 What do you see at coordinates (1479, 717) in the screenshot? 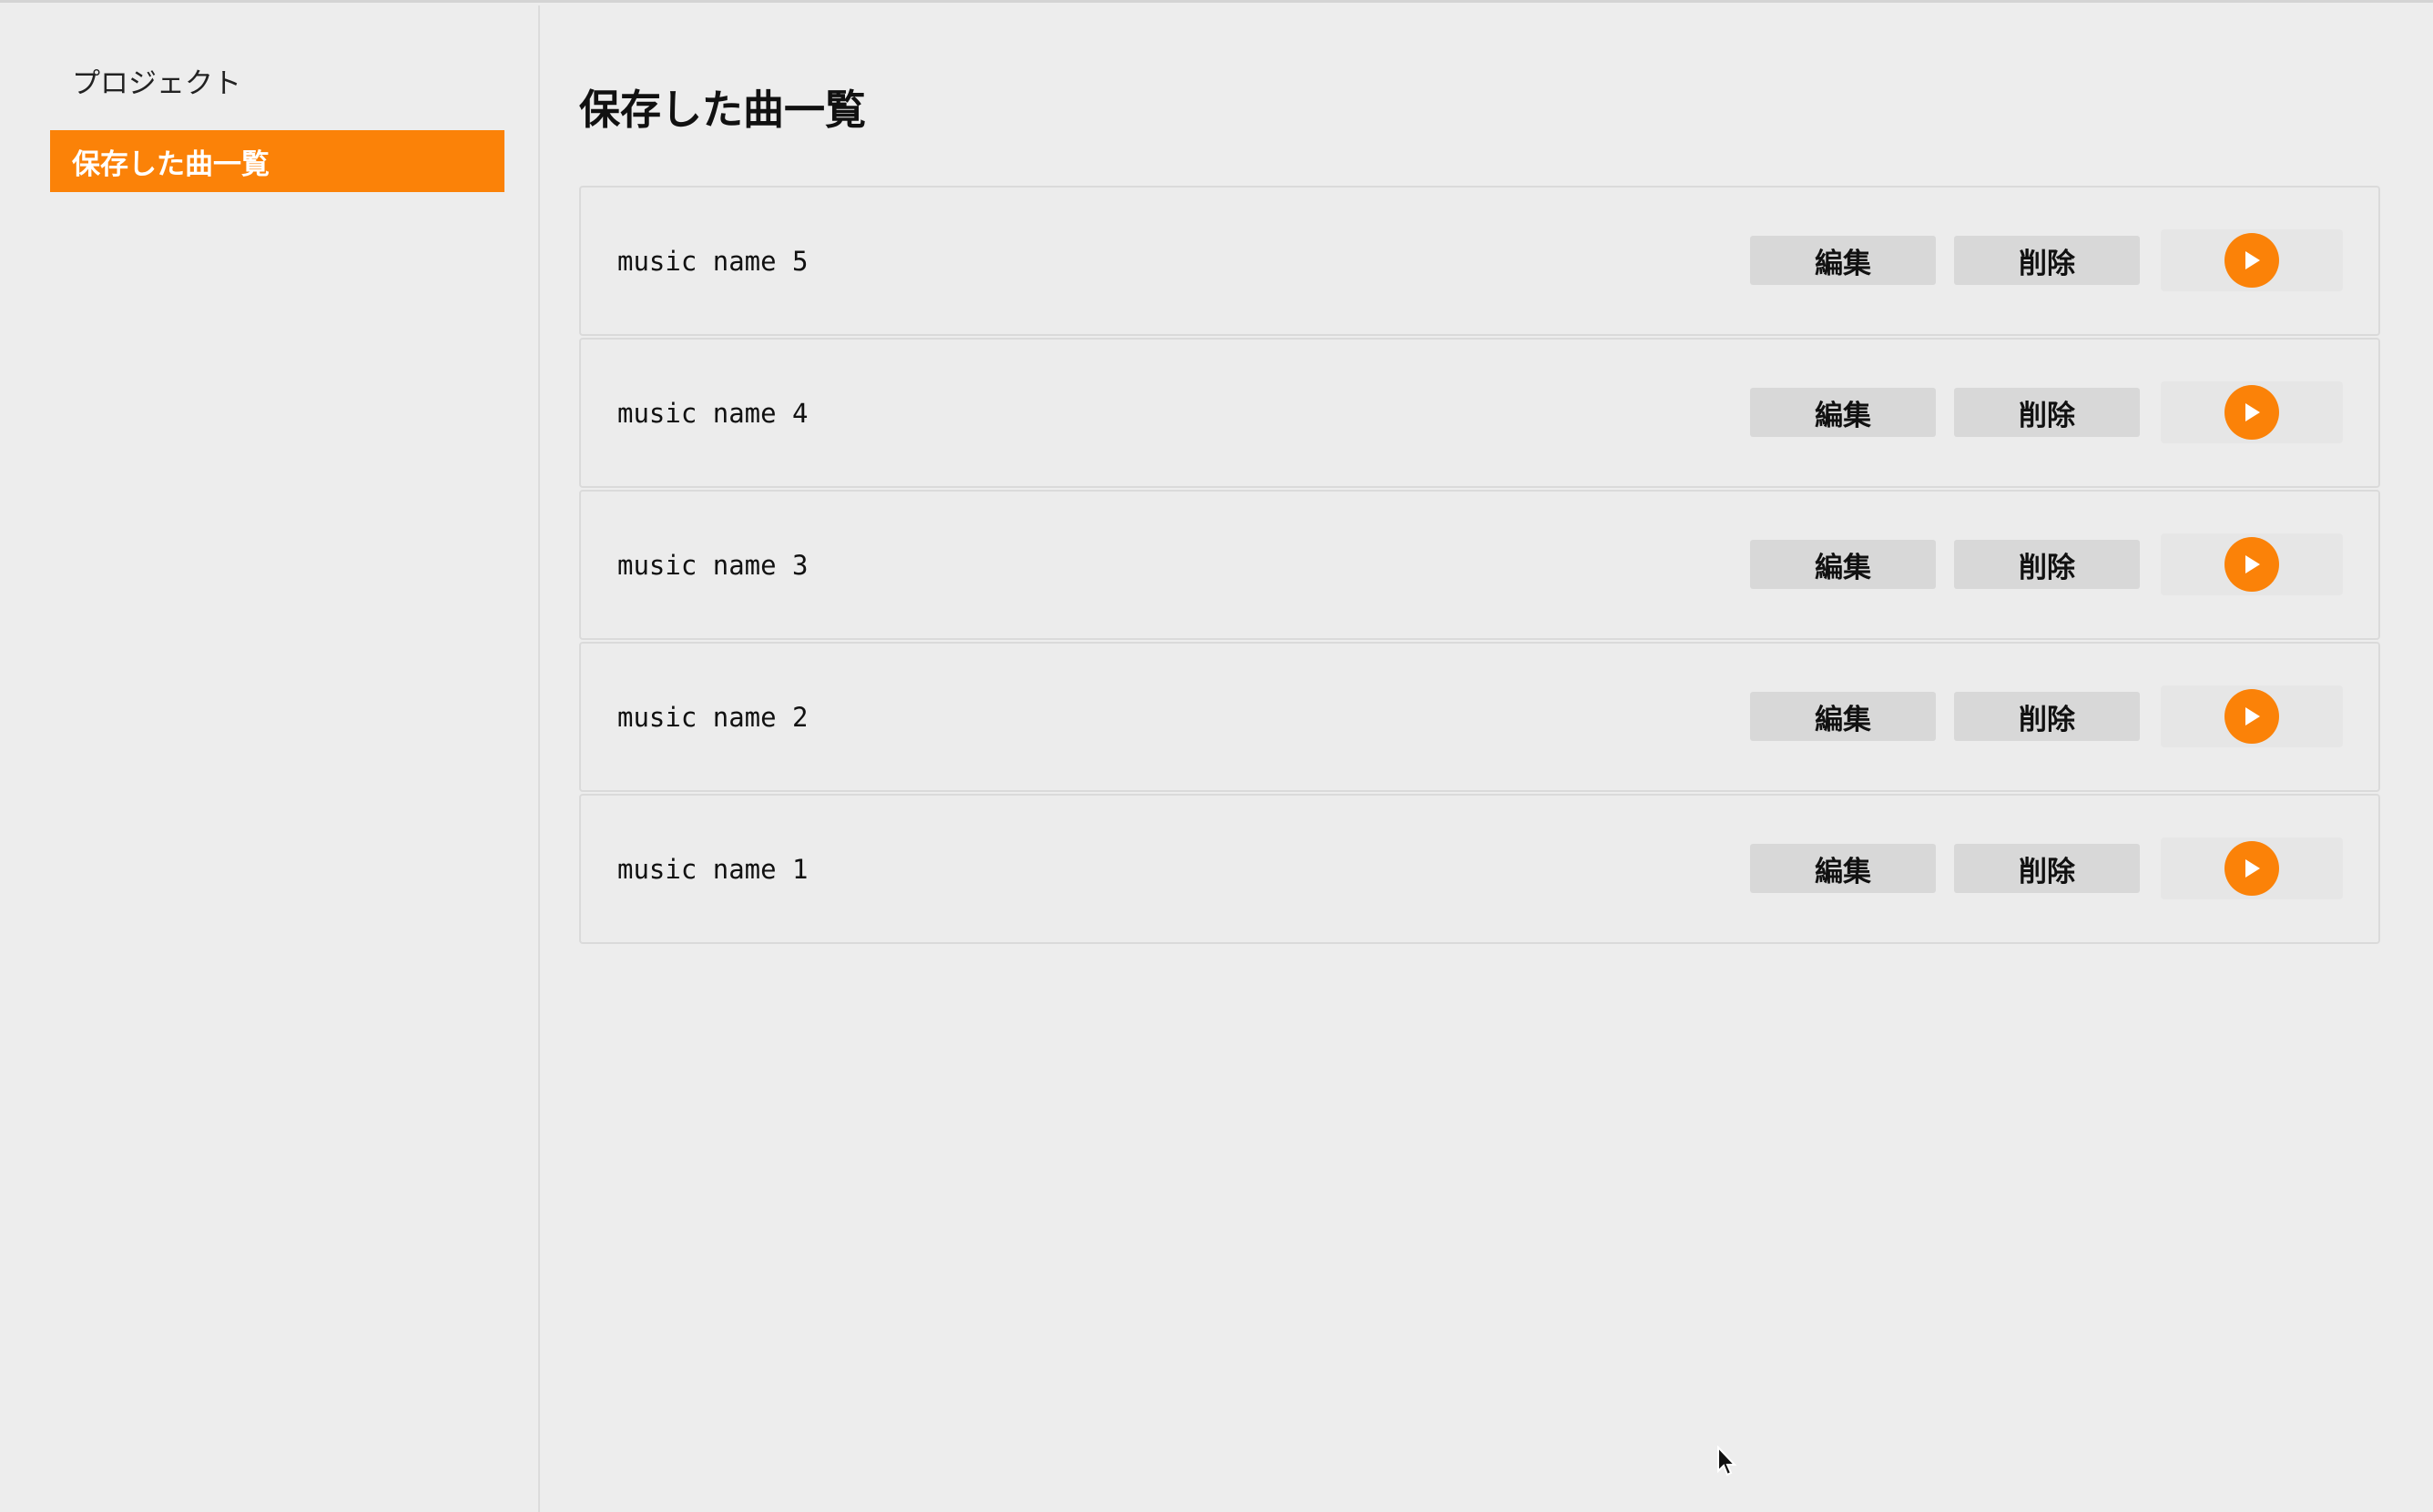
I see `song-row: music name 2 編集 削除` at bounding box center [1479, 717].